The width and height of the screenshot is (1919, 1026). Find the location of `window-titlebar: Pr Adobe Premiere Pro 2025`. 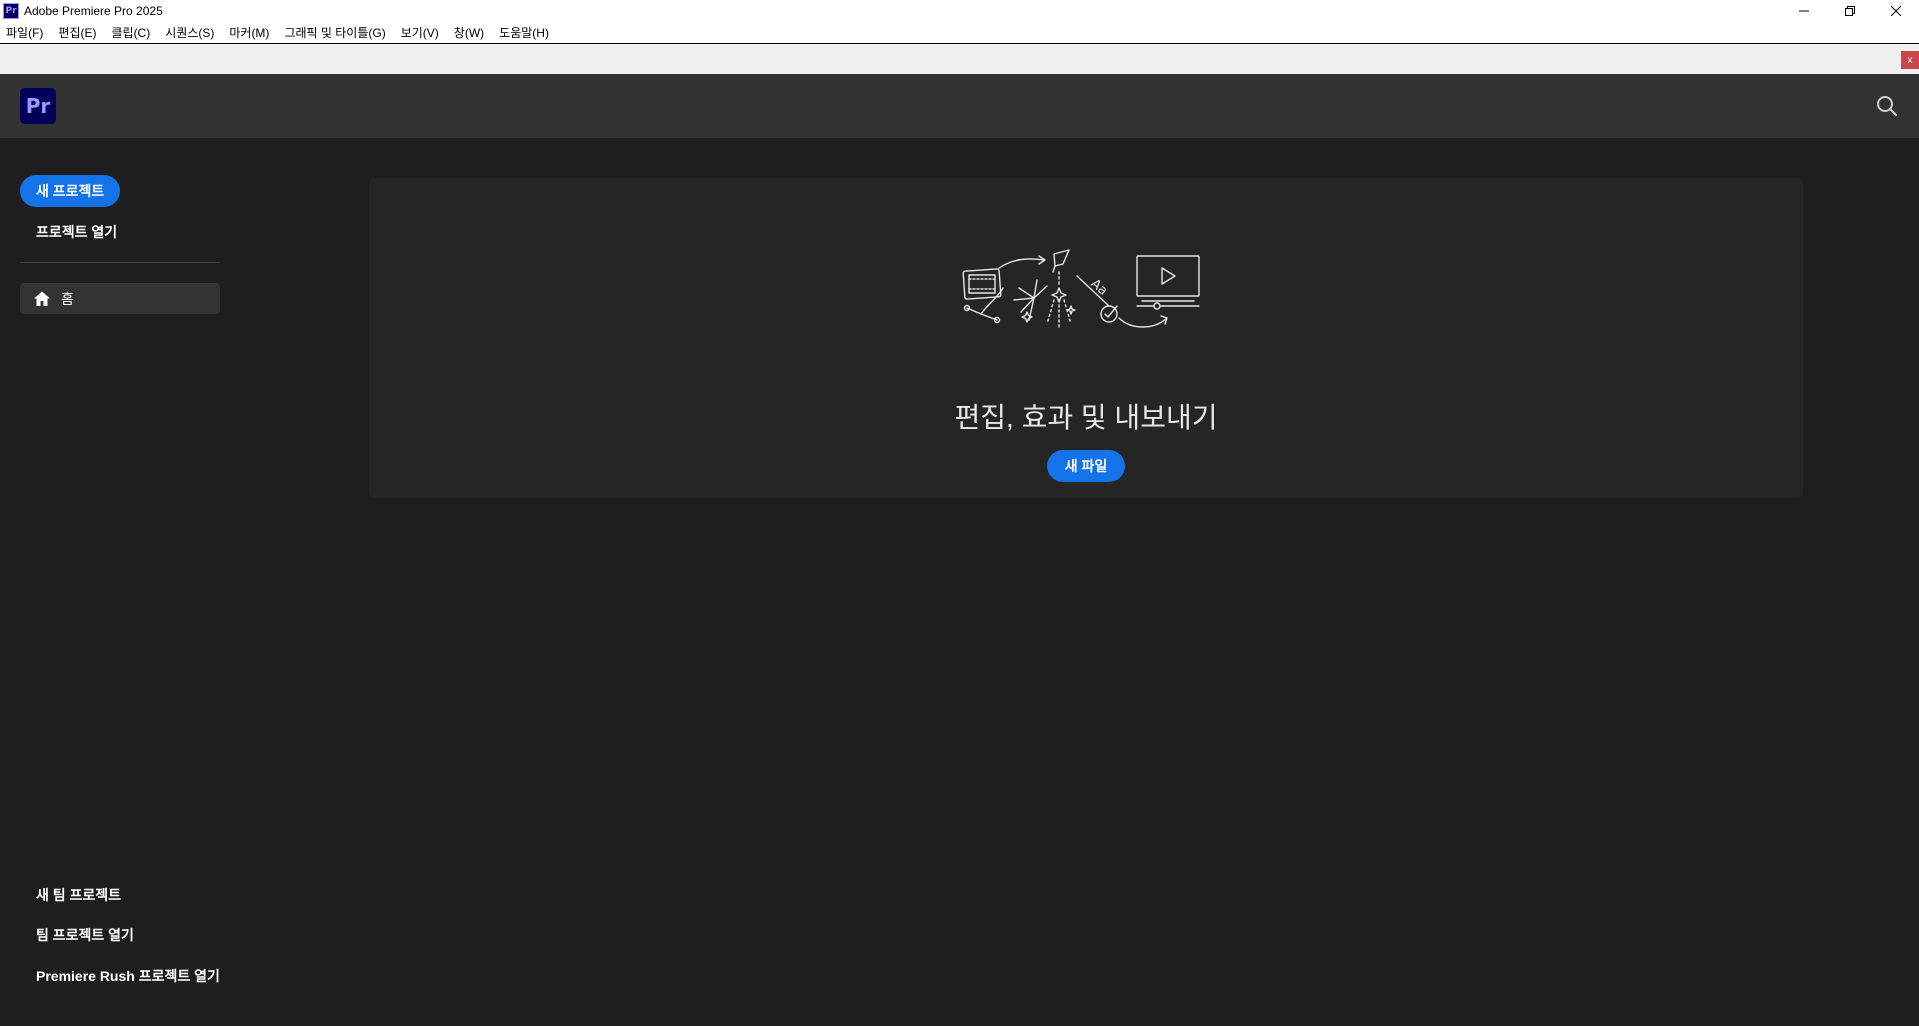

window-titlebar: Pr Adobe Premiere Pro 2025 is located at coordinates (959, 11).